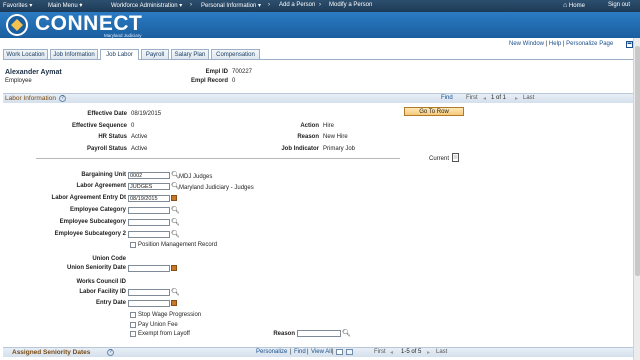 The image size is (640, 360). I want to click on labor-prev-icon: ◂, so click(484, 98).